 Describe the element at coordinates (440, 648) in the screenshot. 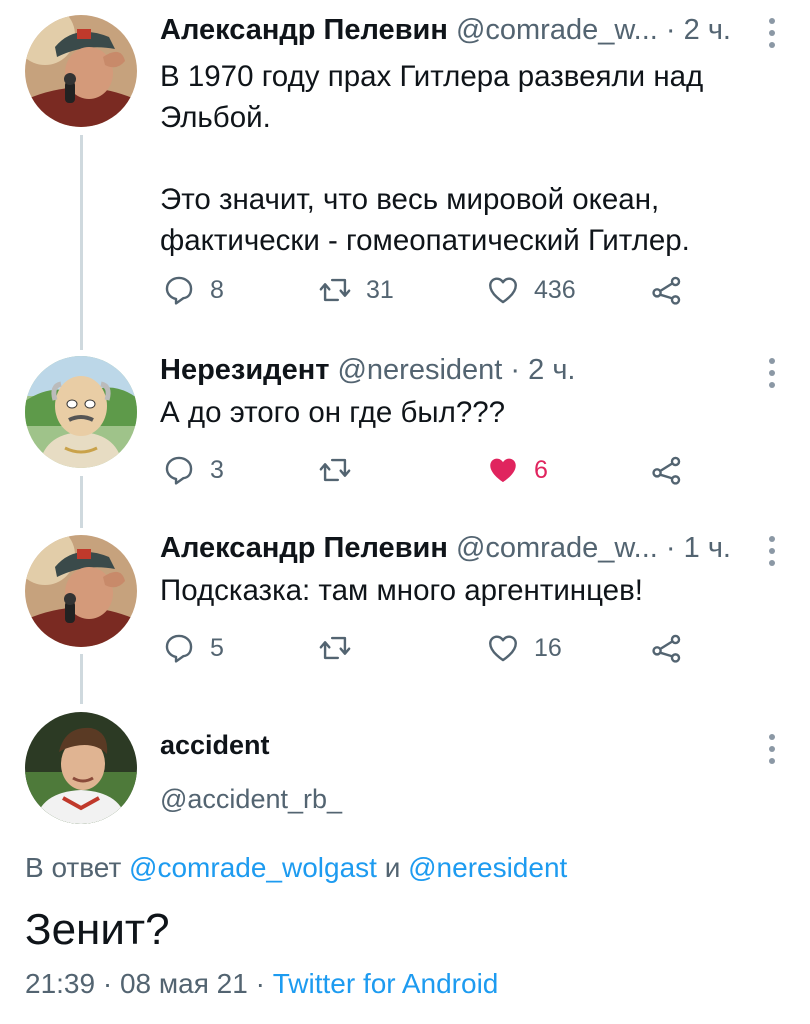

I see `tweet-actions: 5 16` at that location.